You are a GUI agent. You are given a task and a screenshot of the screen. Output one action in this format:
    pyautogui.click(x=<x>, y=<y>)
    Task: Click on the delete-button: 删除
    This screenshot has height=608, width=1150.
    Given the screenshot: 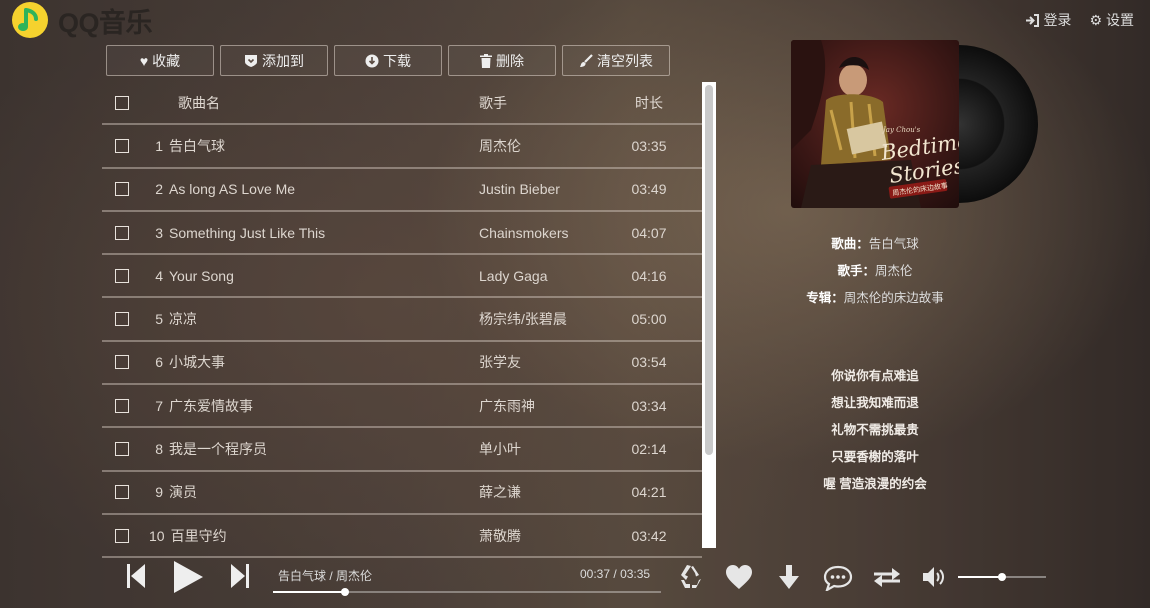 What is the action you would take?
    pyautogui.click(x=502, y=60)
    